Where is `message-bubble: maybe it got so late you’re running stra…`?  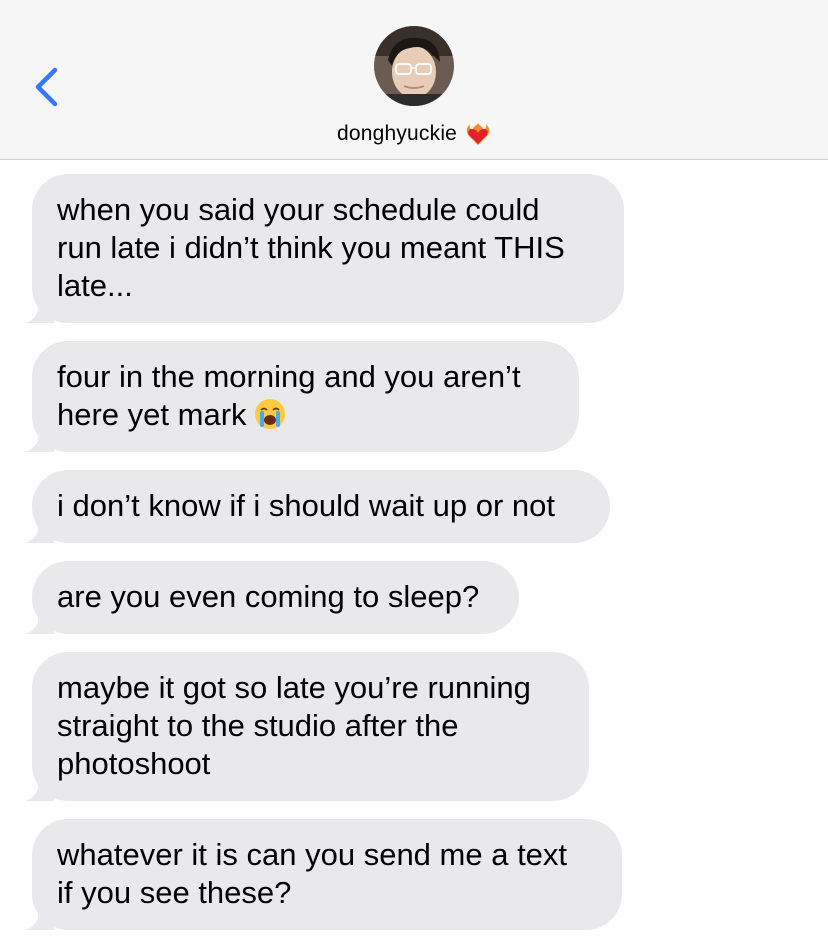
message-bubble: maybe it got so late you’re running stra… is located at coordinates (306, 726).